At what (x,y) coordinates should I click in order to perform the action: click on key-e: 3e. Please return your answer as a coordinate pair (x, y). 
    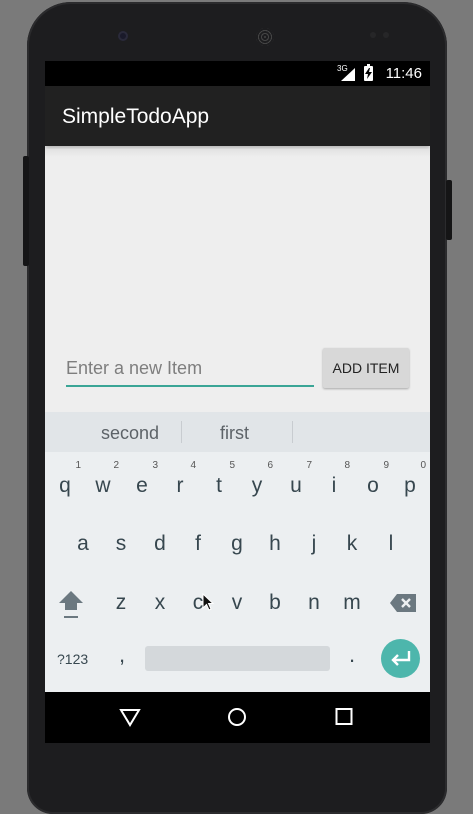
    Looking at the image, I should click on (142, 487).